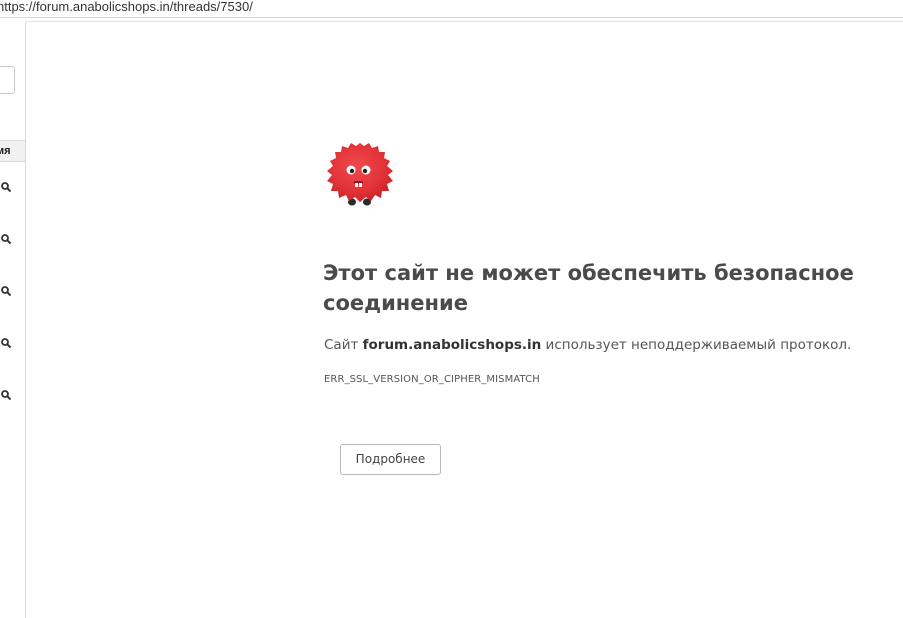 This screenshot has height=618, width=903. I want to click on left-side-panel: мя, so click(13, 320).